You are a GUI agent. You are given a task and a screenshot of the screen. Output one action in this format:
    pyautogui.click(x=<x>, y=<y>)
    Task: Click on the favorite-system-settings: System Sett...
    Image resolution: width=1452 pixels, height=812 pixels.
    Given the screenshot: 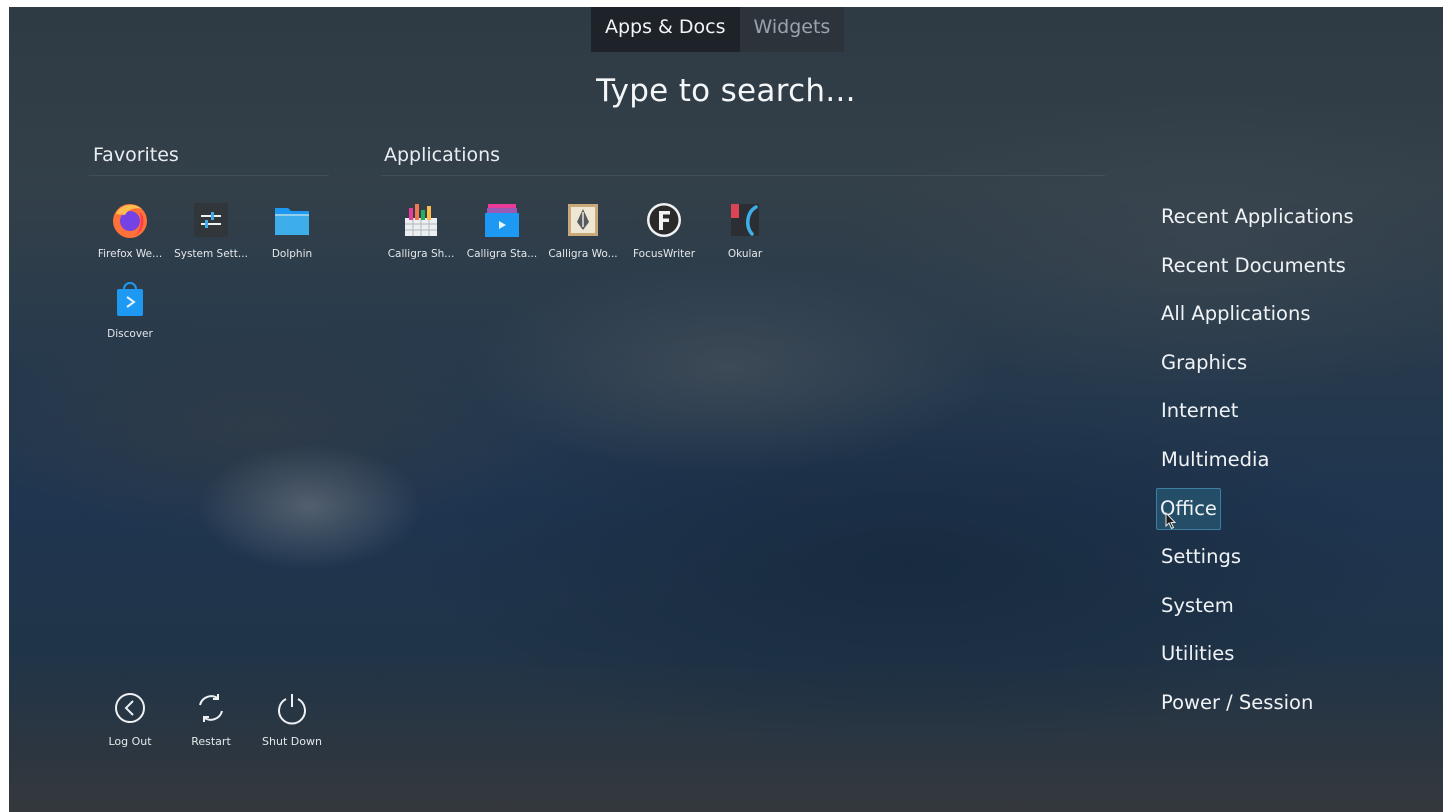 What is the action you would take?
    pyautogui.click(x=211, y=230)
    